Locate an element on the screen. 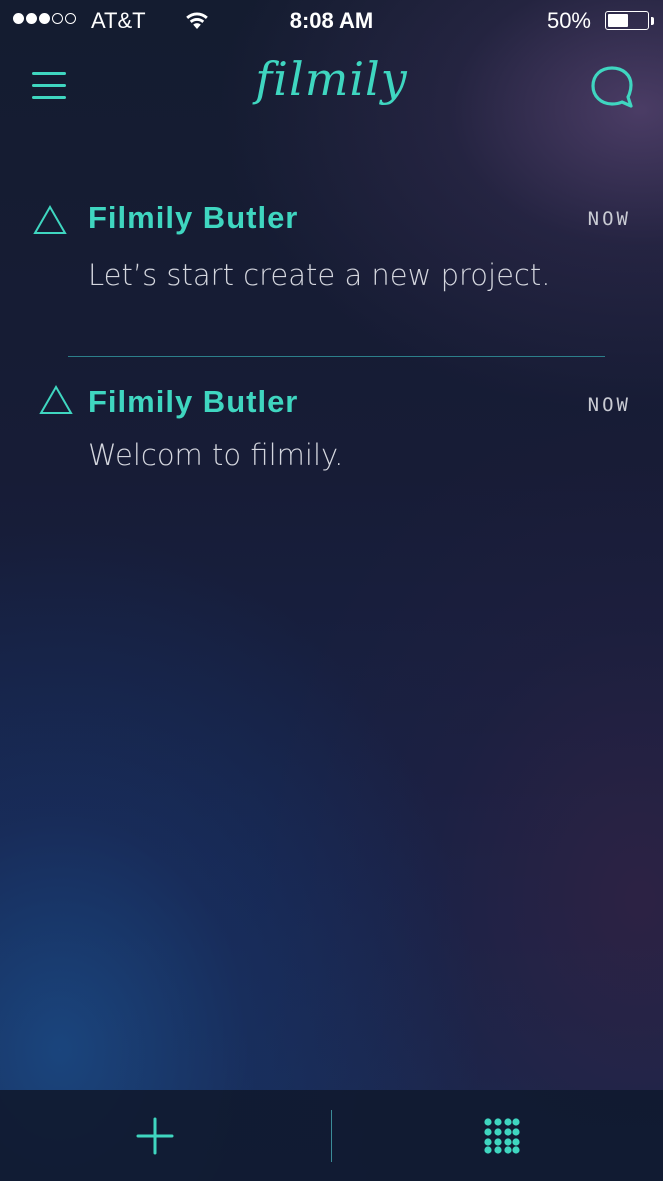 This screenshot has height=1181, width=663. status-bar: AT&T 8:08 AM 50% is located at coordinates (331, 21).